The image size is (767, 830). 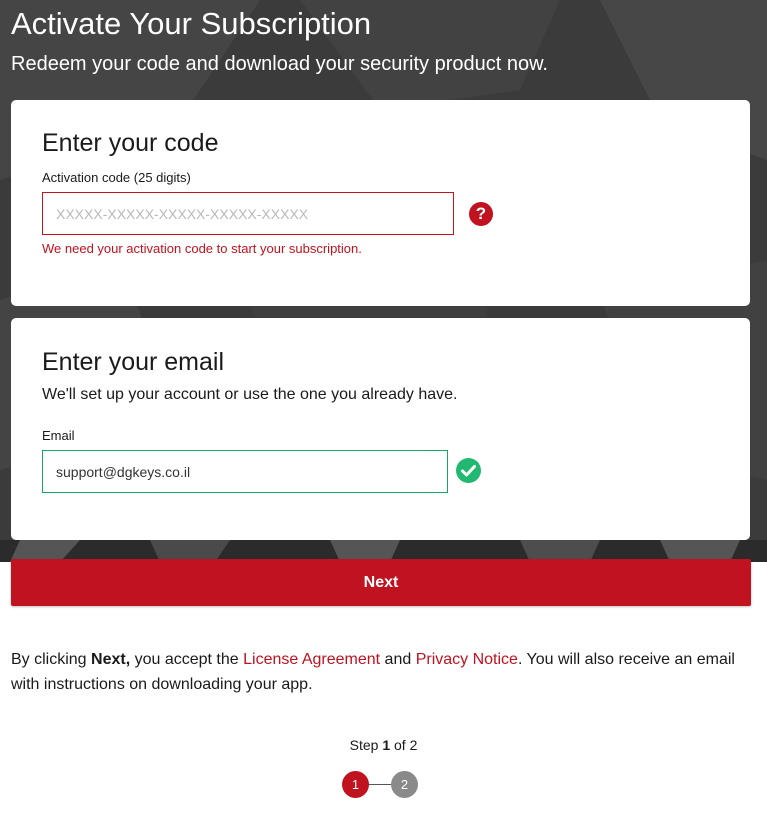 What do you see at coordinates (366, 745) in the screenshot?
I see `step-prefix: Step` at bounding box center [366, 745].